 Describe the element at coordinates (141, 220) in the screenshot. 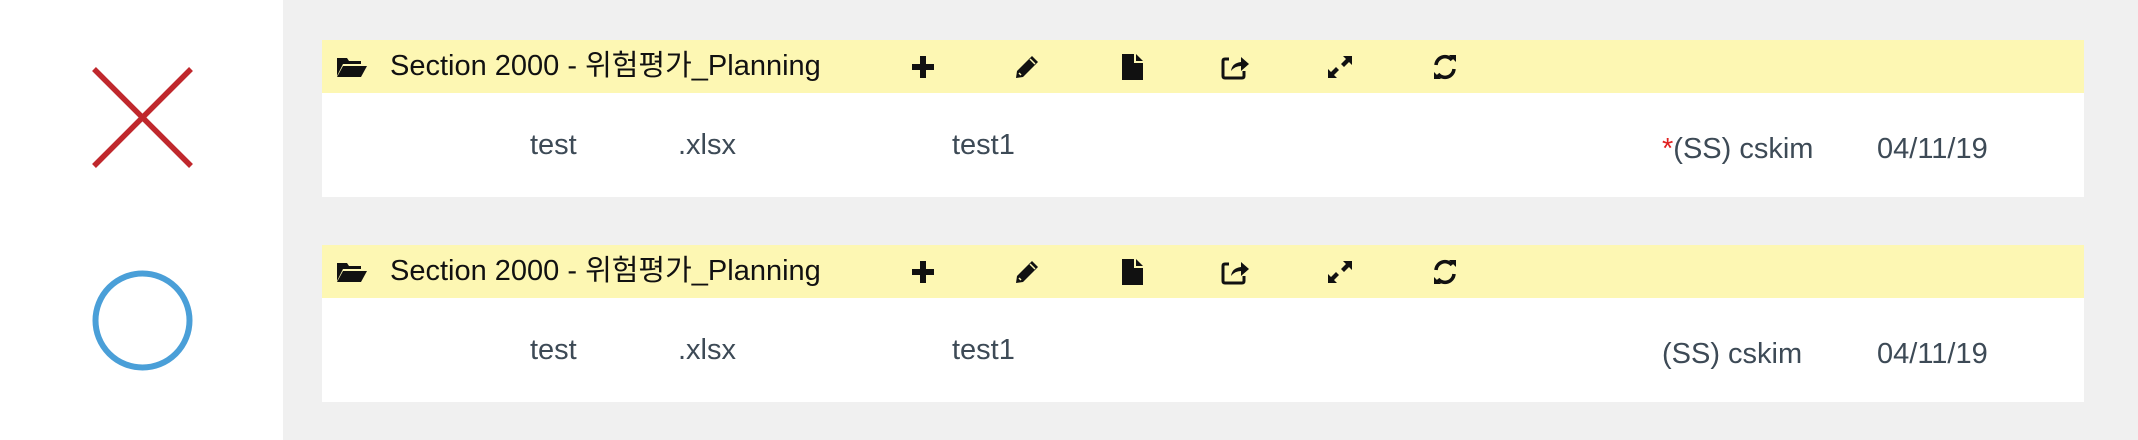

I see `marker-column` at that location.